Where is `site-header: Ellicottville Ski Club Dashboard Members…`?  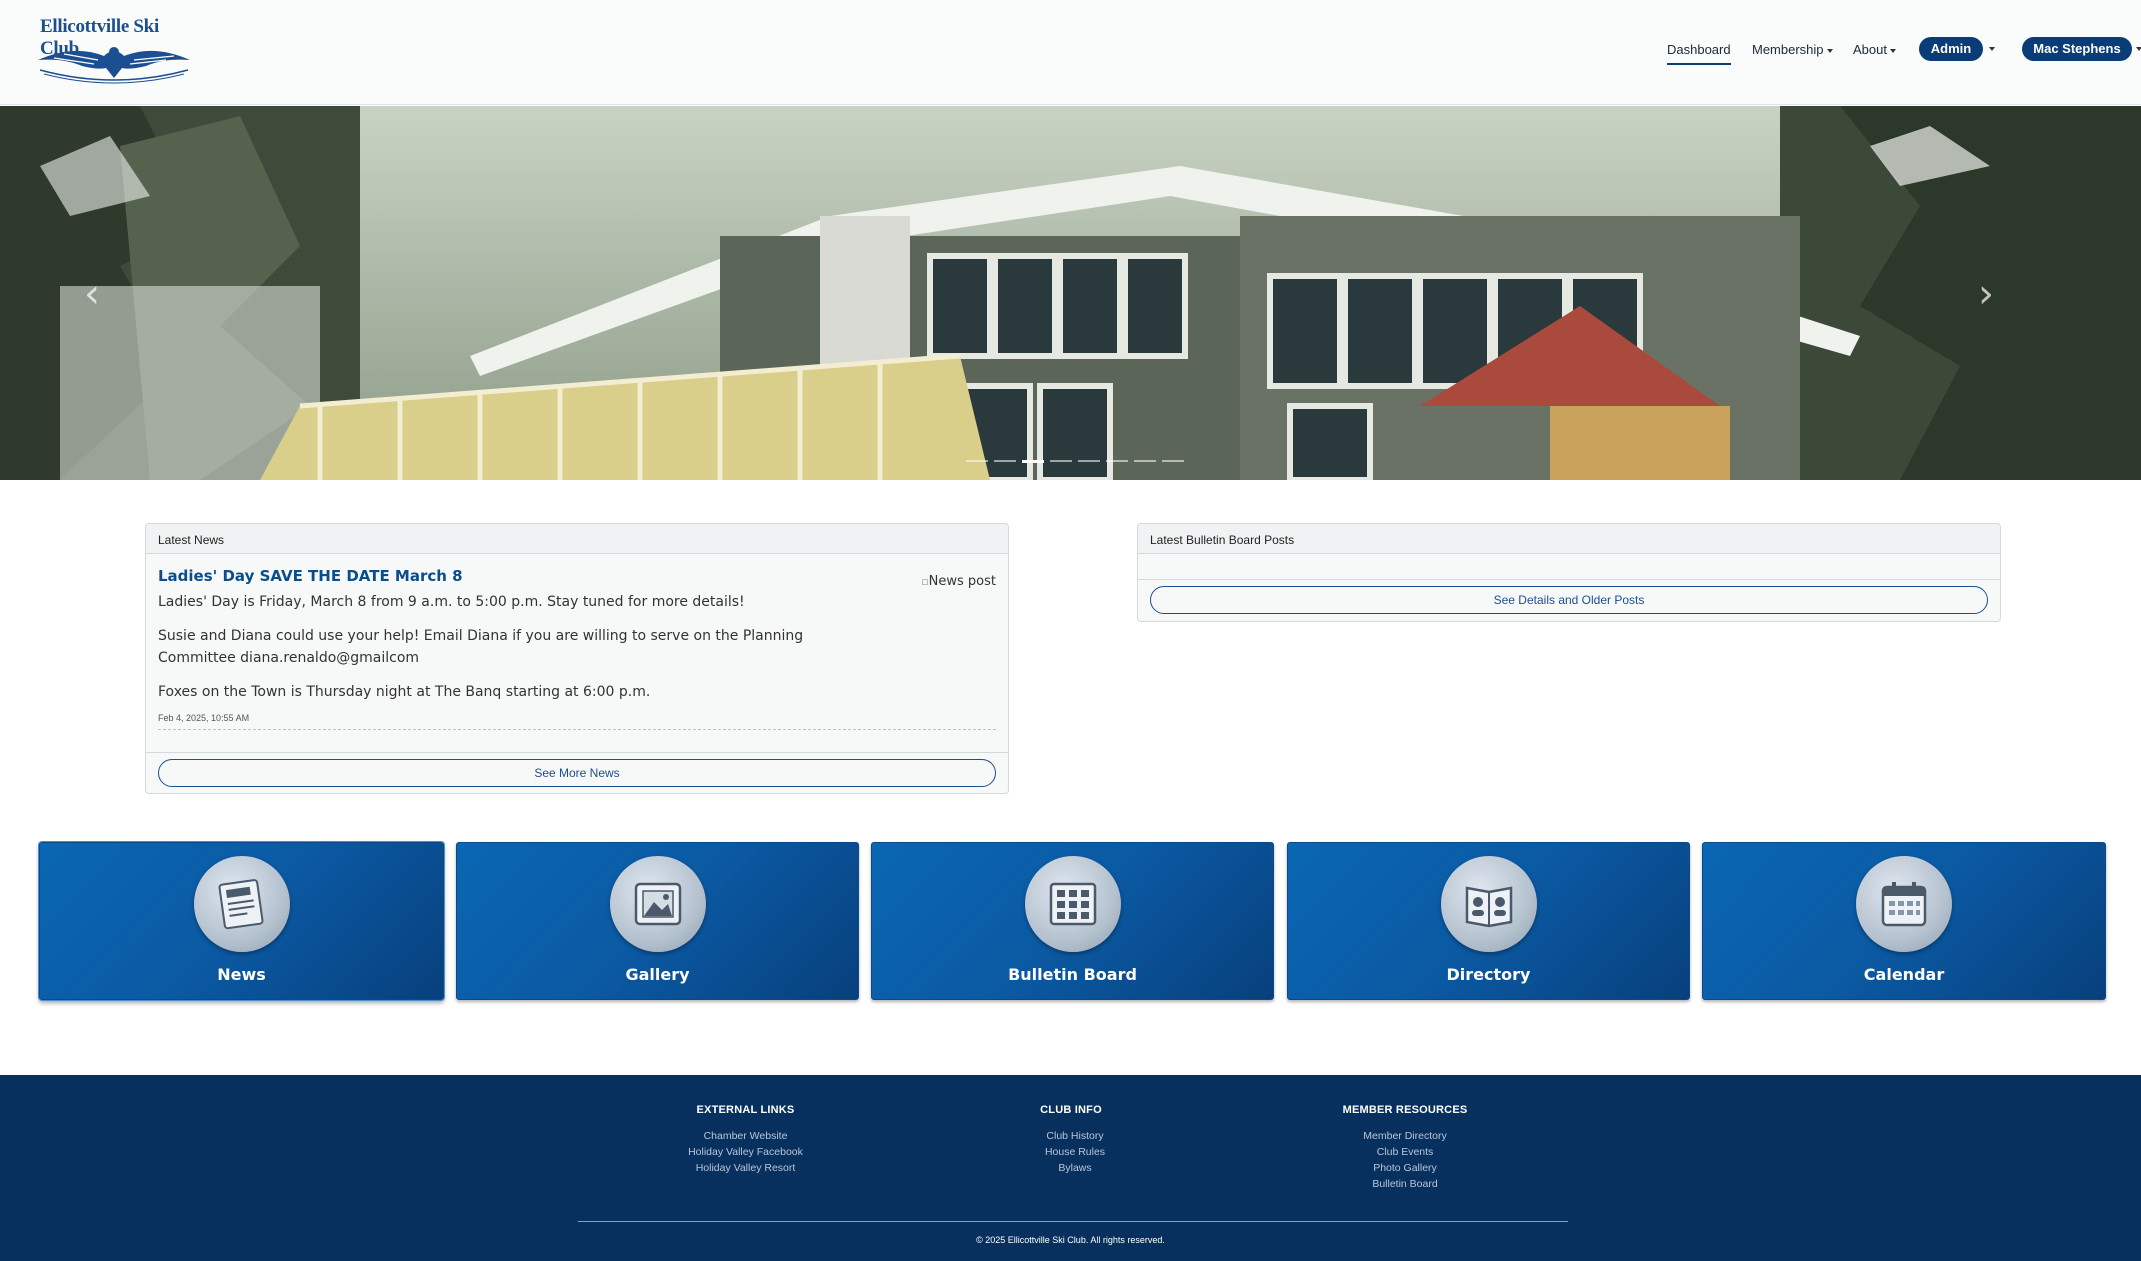
site-header: Ellicottville Ski Club Dashboard Members… is located at coordinates (1070, 52).